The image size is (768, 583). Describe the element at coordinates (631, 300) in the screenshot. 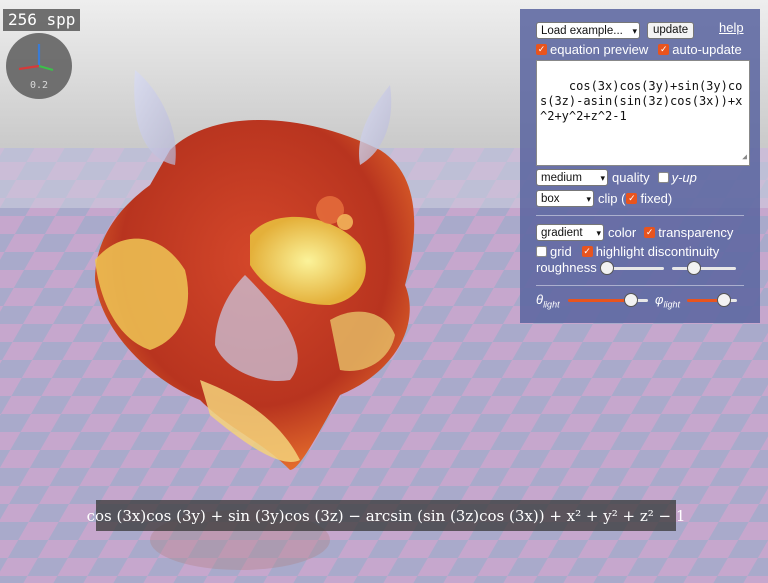

I see `theta-light-slider-thumb` at that location.